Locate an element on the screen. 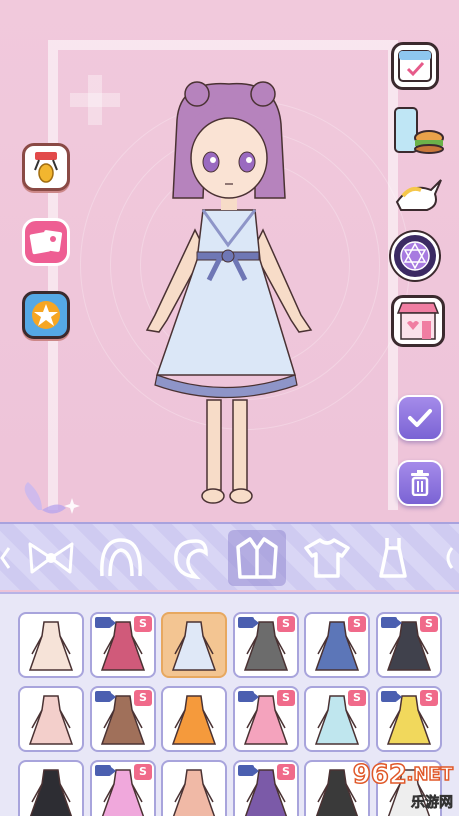  photo-album-button is located at coordinates (46, 242).